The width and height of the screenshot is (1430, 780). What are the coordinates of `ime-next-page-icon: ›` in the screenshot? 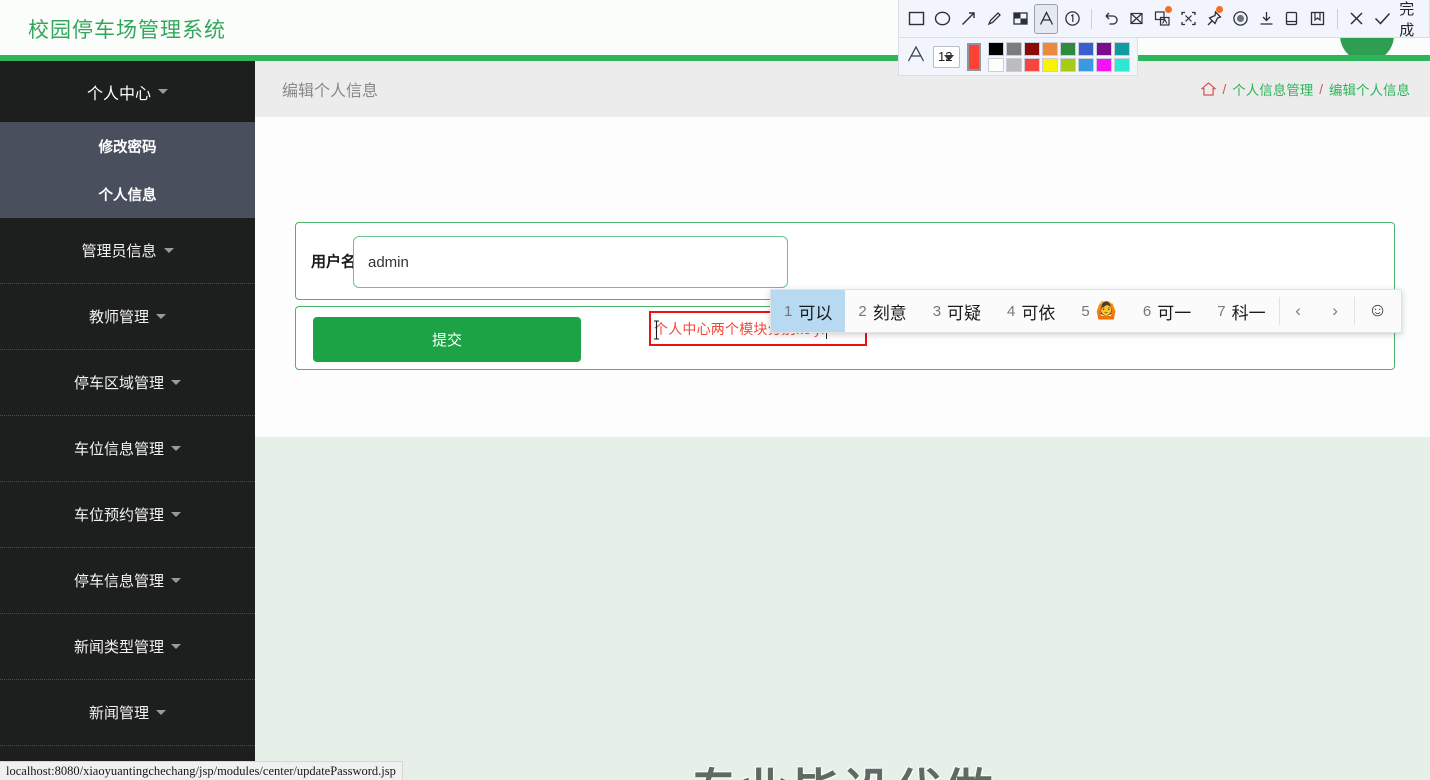 It's located at (1335, 311).